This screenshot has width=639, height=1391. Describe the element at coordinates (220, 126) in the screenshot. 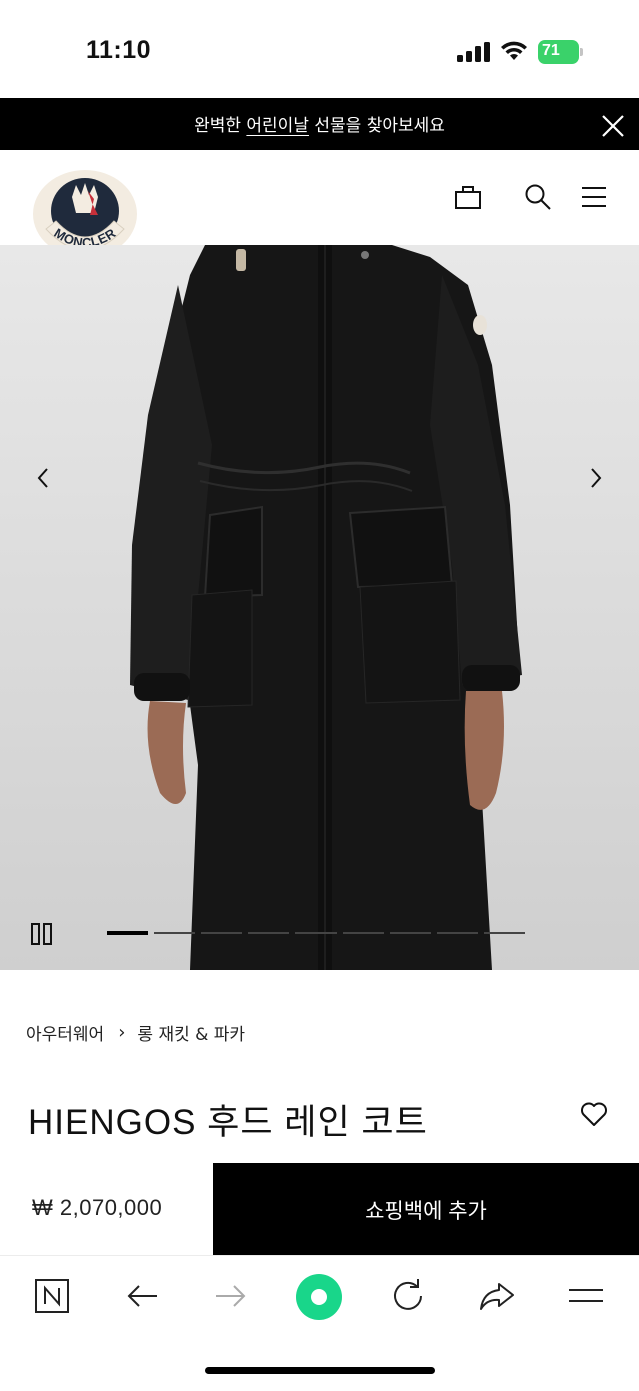

I see `promo-text-before: 완벽한` at that location.